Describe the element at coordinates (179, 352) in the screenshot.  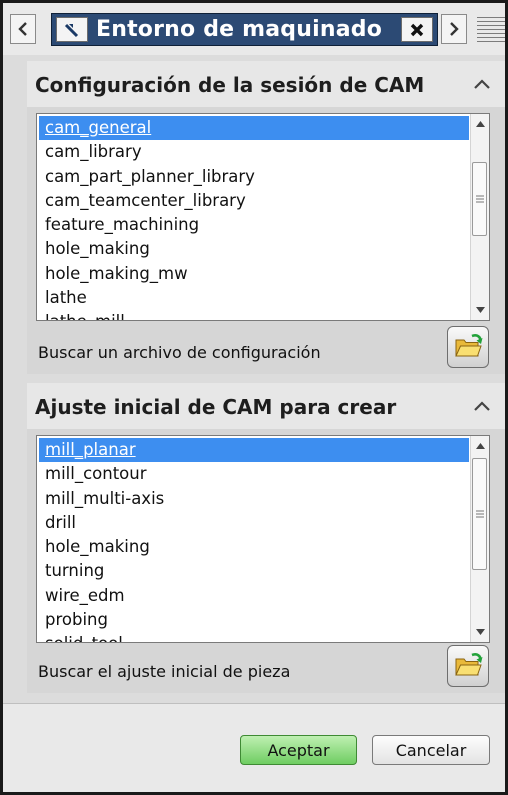
I see `browse-config-label: Buscar un archivo de configuración` at that location.